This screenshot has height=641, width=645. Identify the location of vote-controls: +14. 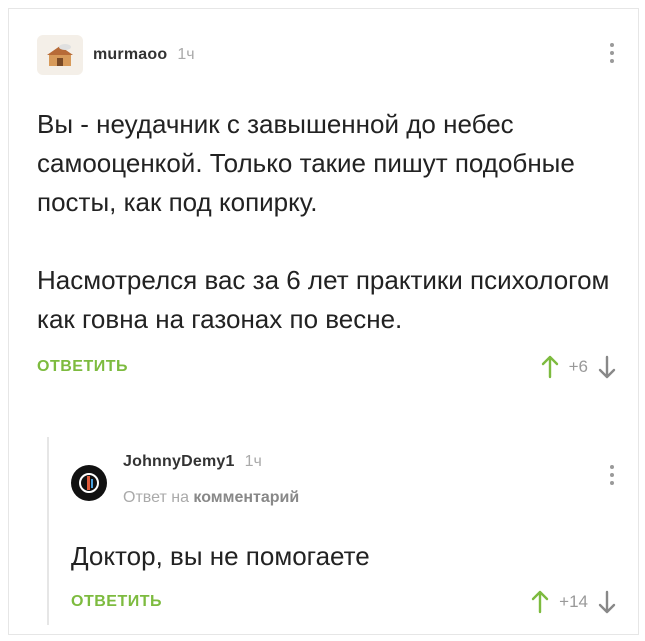
(573, 602).